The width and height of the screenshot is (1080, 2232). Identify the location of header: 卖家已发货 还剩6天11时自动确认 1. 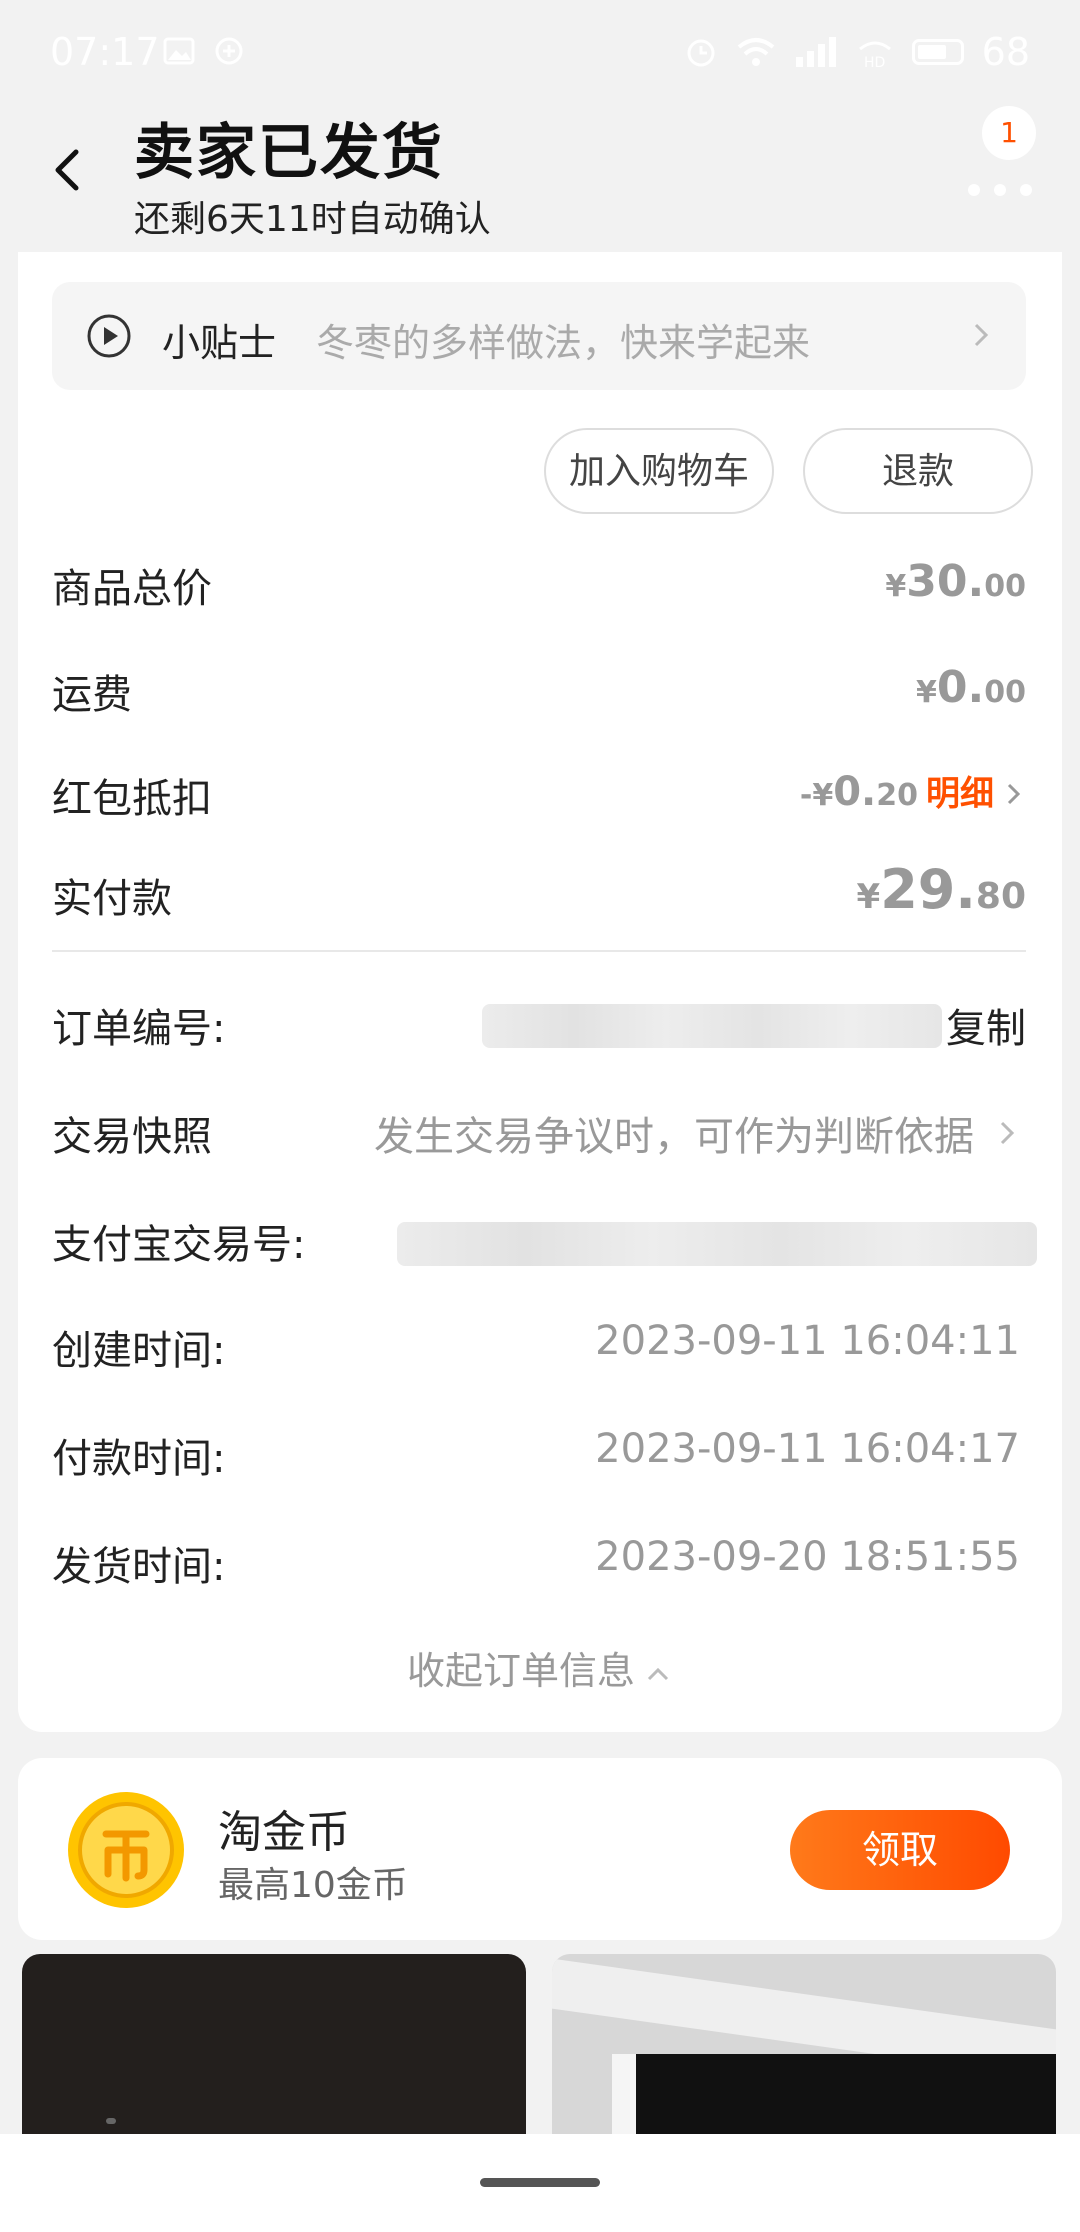
(540, 175).